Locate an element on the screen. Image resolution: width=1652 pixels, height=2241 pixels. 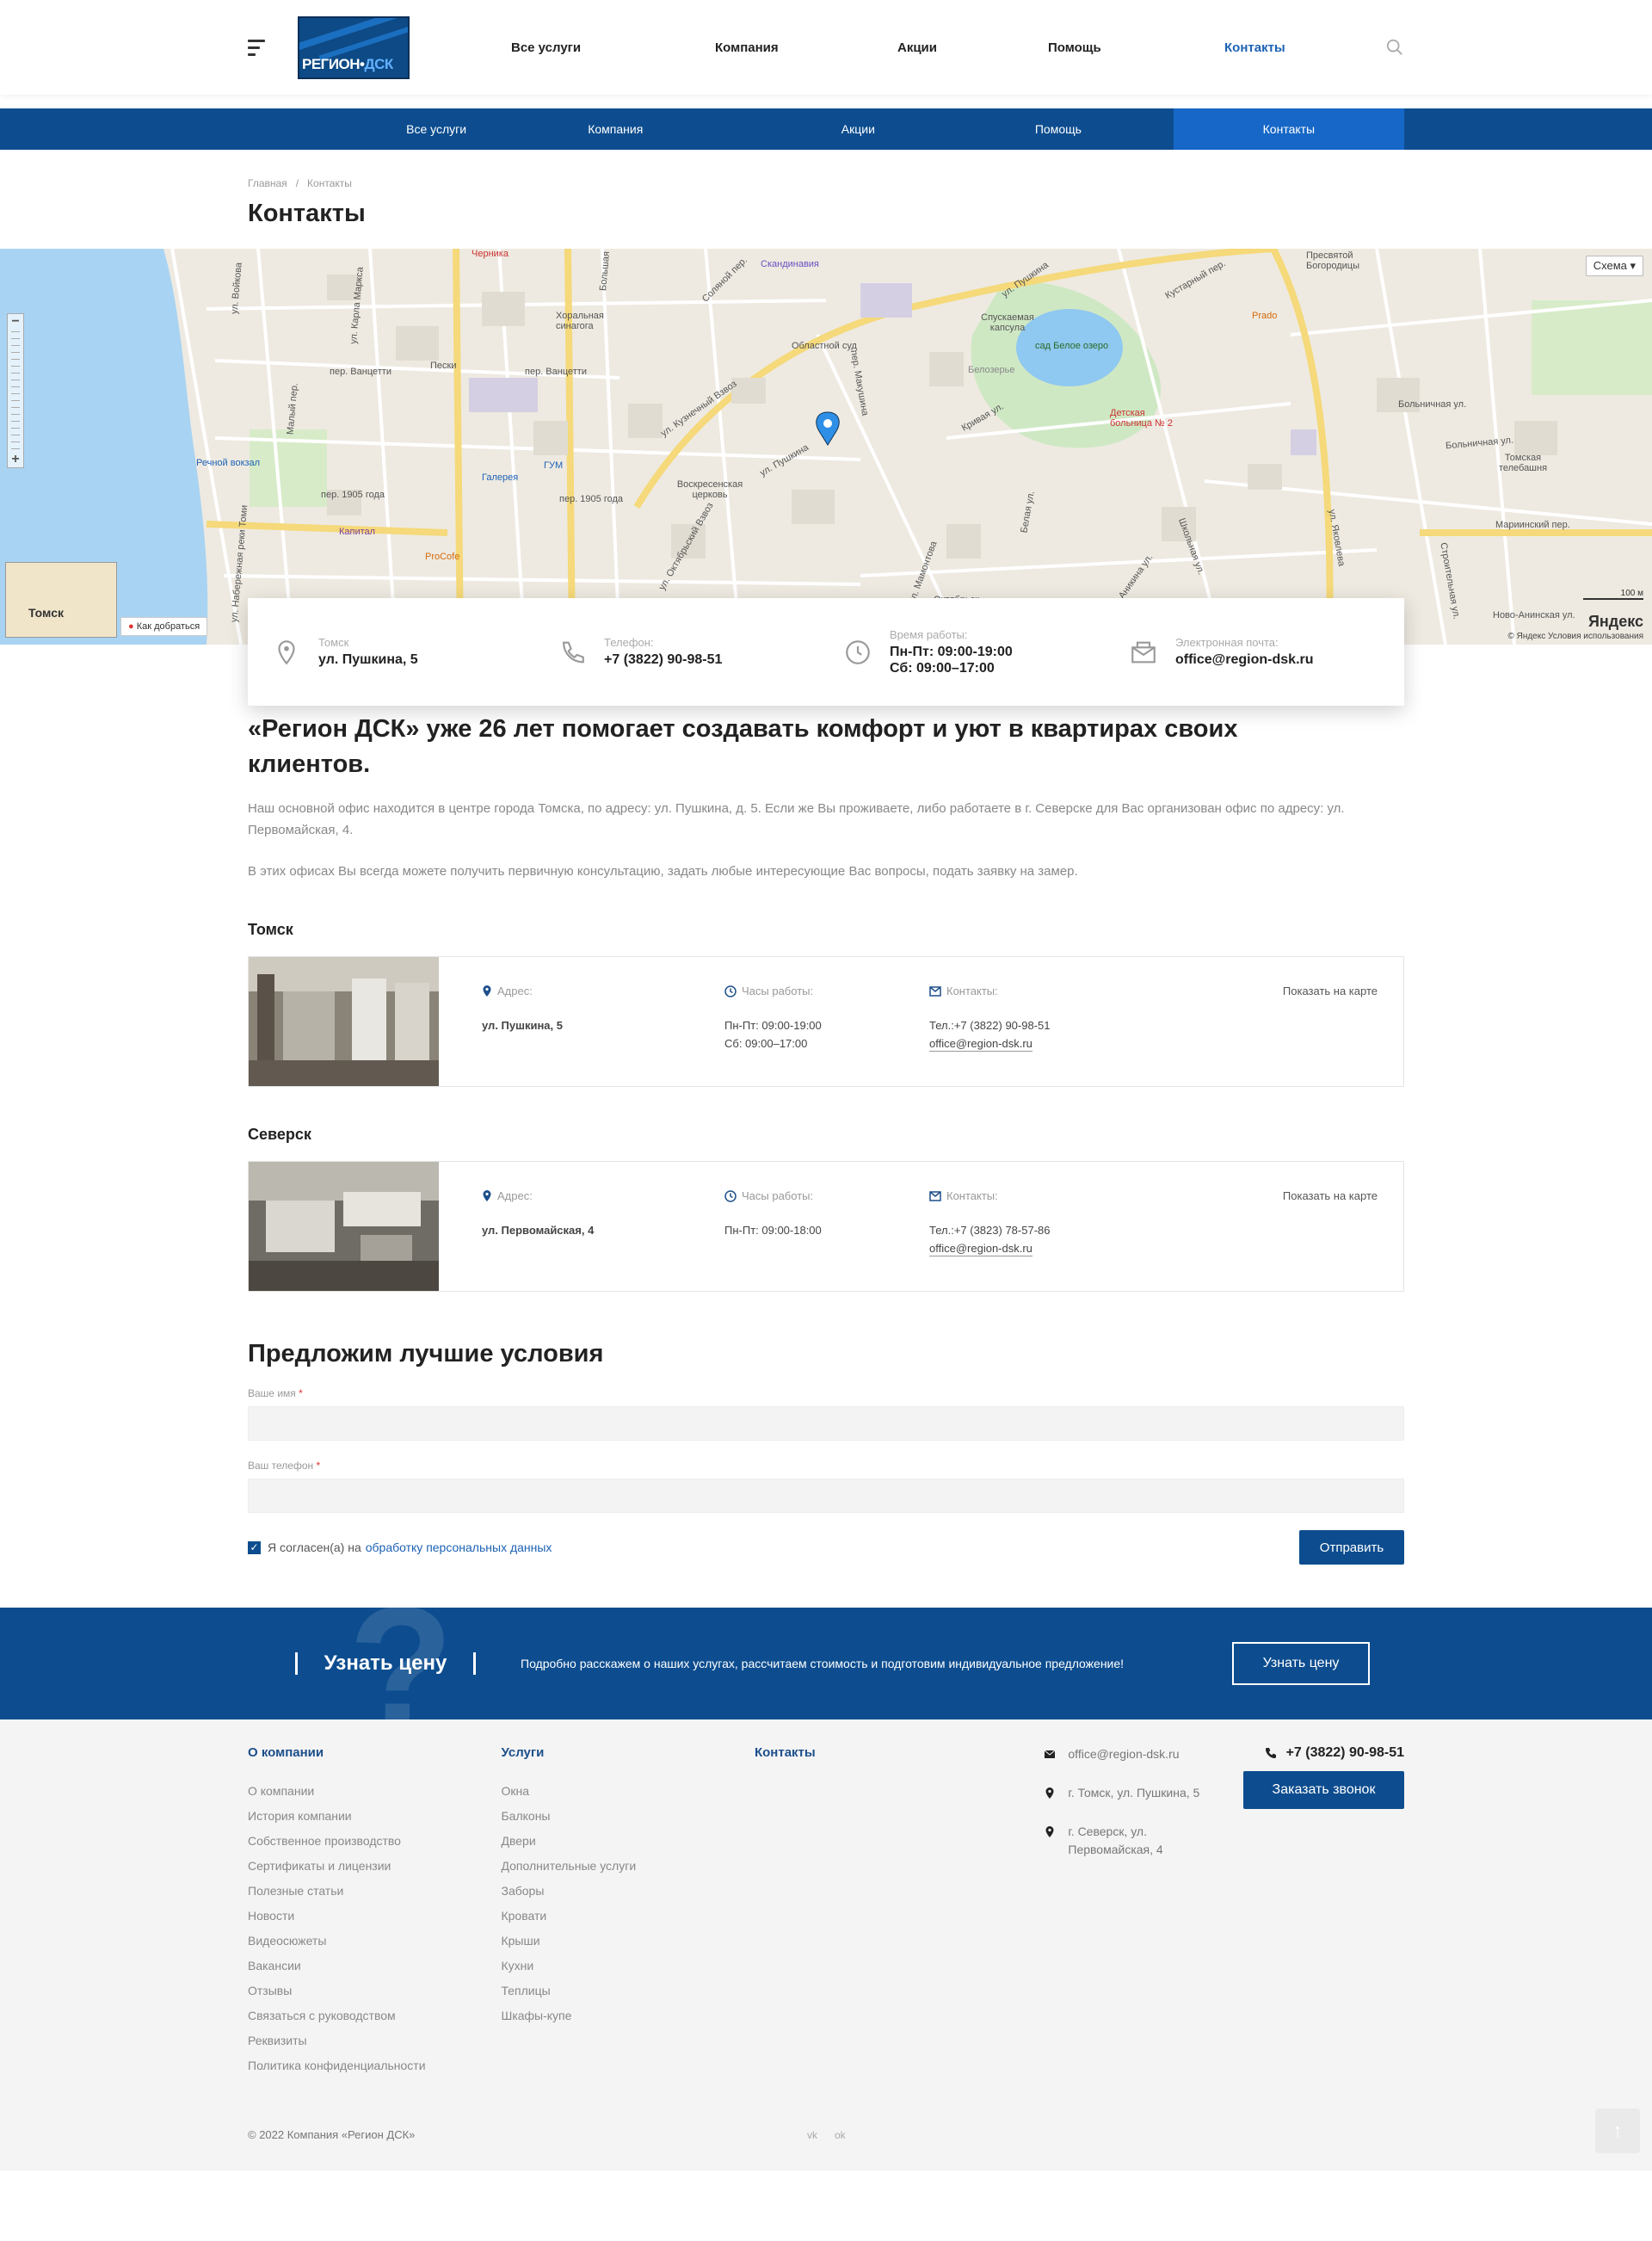
map-label: Томская телебашня is located at coordinates (1523, 463).